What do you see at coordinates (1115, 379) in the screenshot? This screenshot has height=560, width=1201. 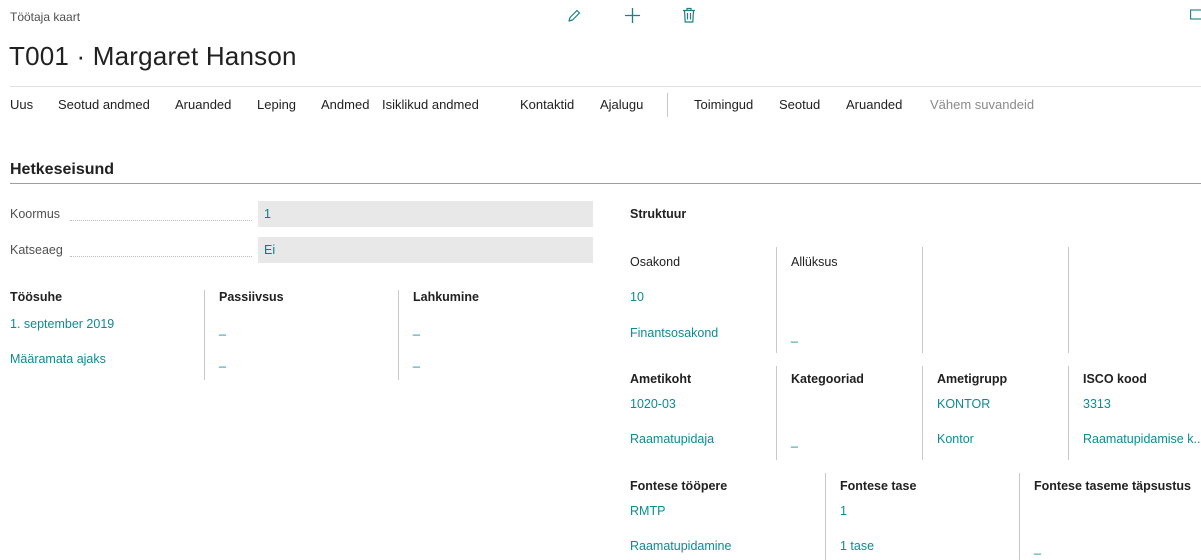 I see `isco-heading: ISCO kood` at bounding box center [1115, 379].